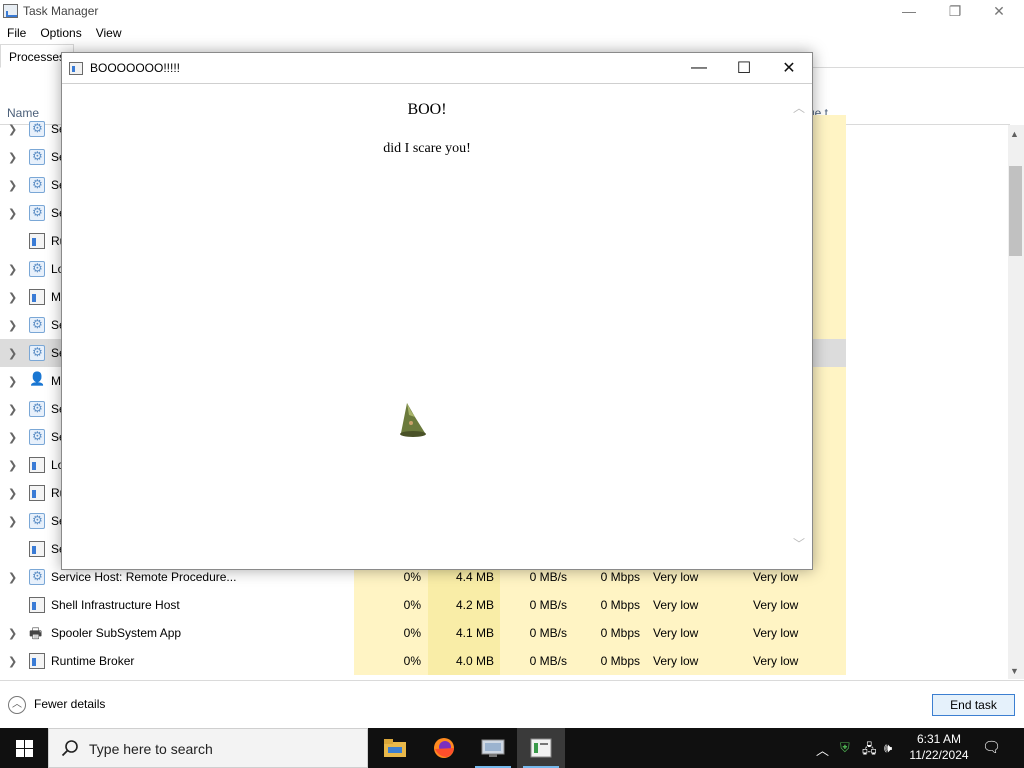  I want to click on task-manager-title: Task Manager, so click(61, 11).